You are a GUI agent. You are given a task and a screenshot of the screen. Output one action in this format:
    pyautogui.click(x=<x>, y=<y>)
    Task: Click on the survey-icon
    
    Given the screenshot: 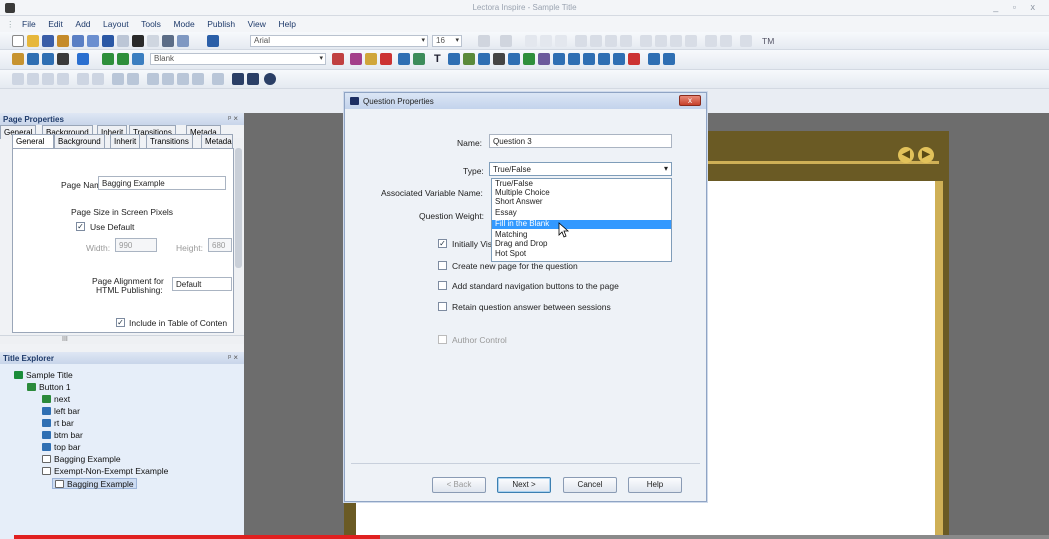 What is the action you would take?
    pyautogui.click(x=108, y=59)
    